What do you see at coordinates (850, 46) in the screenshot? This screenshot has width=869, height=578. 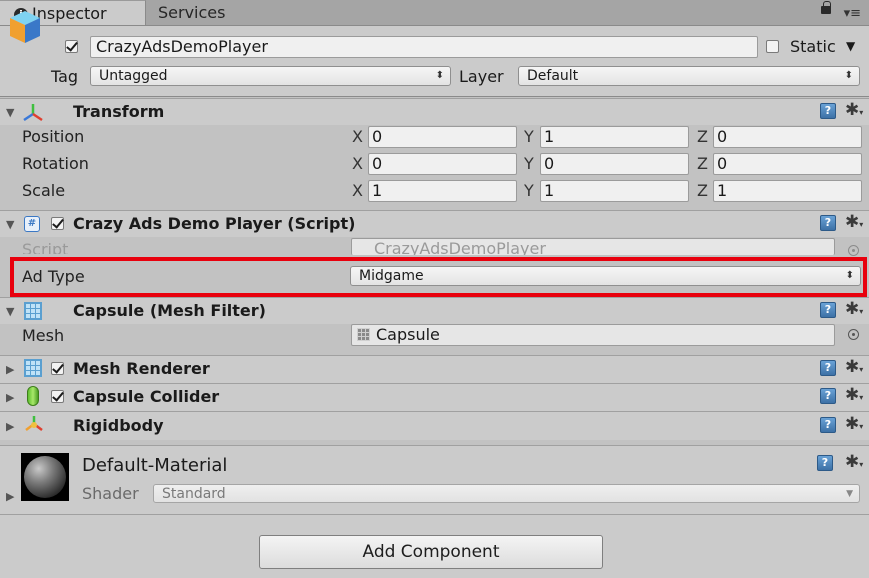 I see `static-dropdown-arrow: ▼` at bounding box center [850, 46].